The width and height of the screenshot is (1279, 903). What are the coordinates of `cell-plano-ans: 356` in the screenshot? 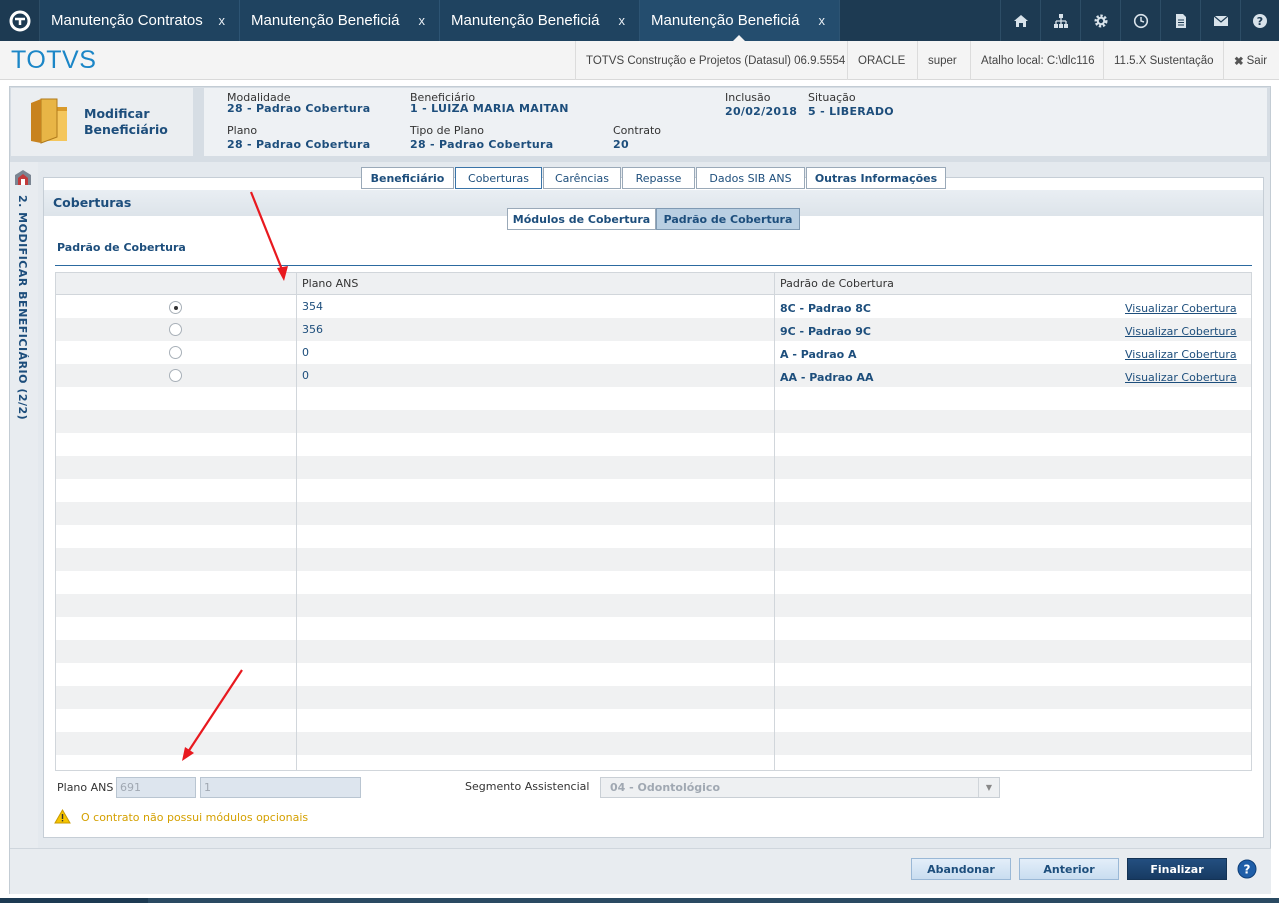 It's located at (312, 329).